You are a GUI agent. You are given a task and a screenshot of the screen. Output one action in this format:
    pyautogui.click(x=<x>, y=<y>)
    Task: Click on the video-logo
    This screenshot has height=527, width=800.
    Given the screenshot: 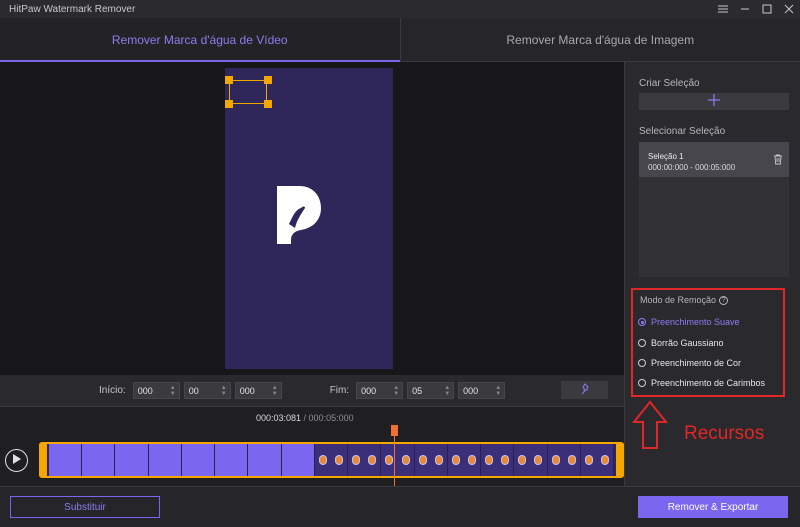 What is the action you would take?
    pyautogui.click(x=299, y=216)
    